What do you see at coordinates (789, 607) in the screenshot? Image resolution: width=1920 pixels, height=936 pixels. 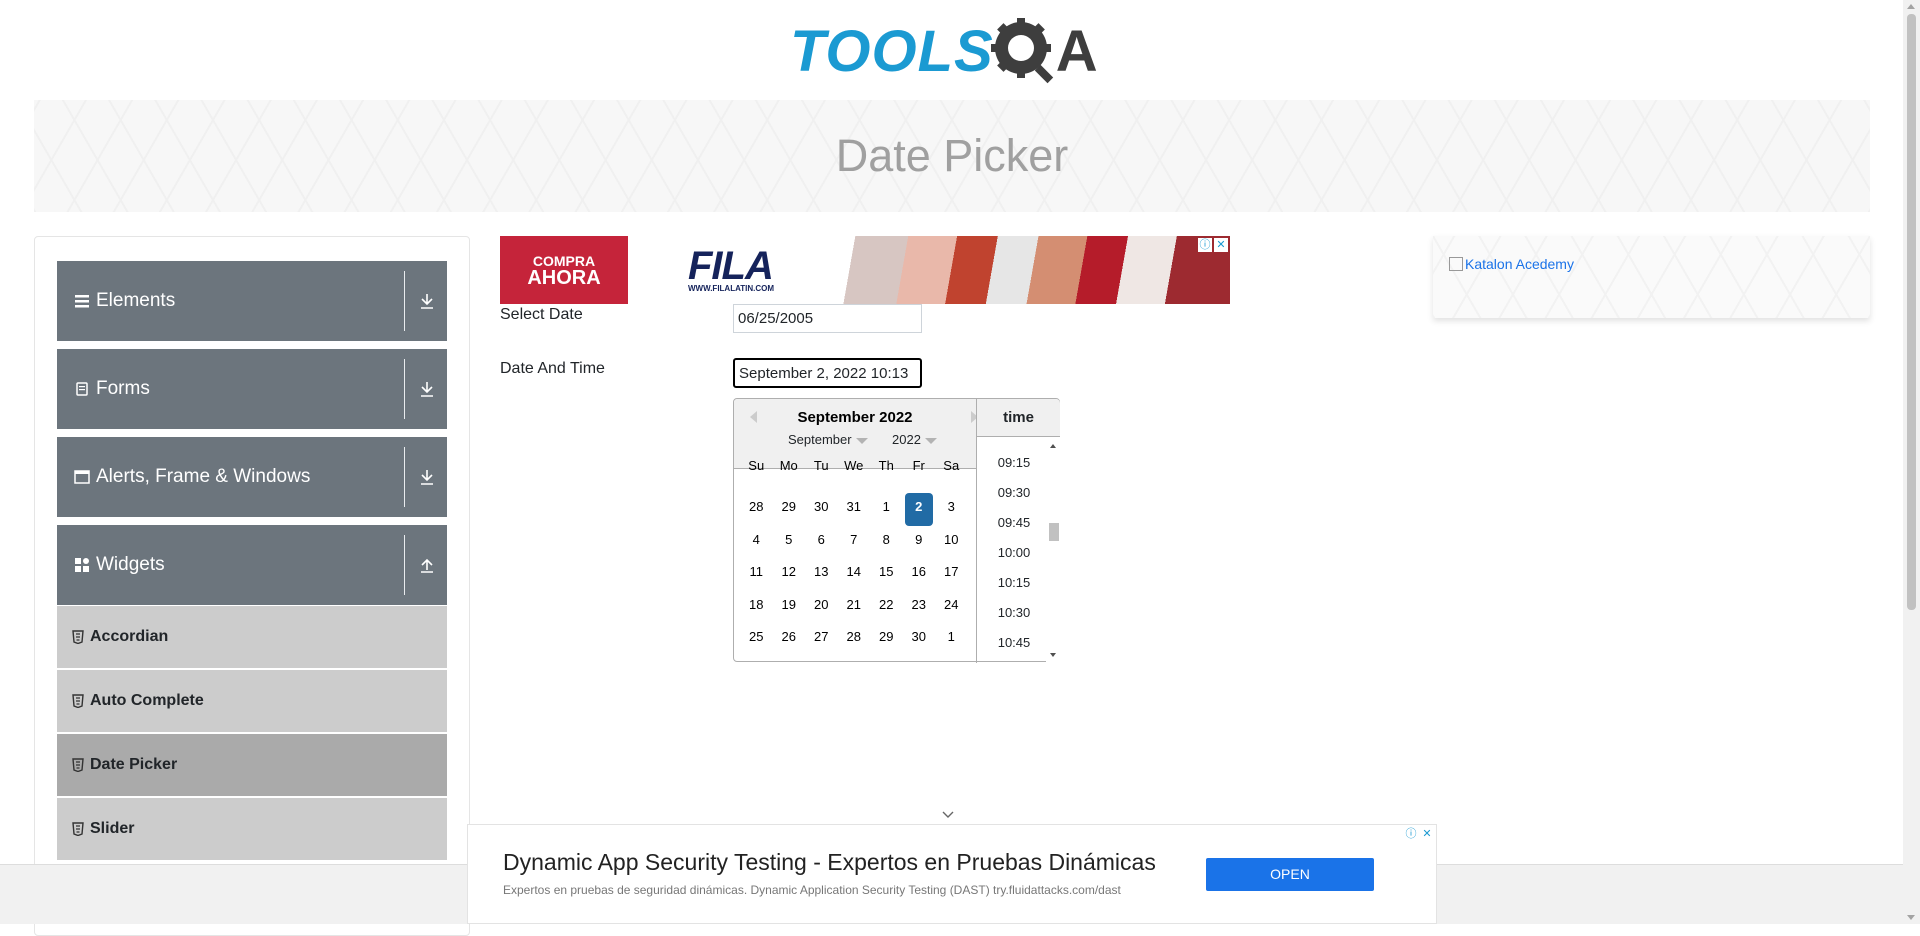 I see `day-cell: 19` at bounding box center [789, 607].